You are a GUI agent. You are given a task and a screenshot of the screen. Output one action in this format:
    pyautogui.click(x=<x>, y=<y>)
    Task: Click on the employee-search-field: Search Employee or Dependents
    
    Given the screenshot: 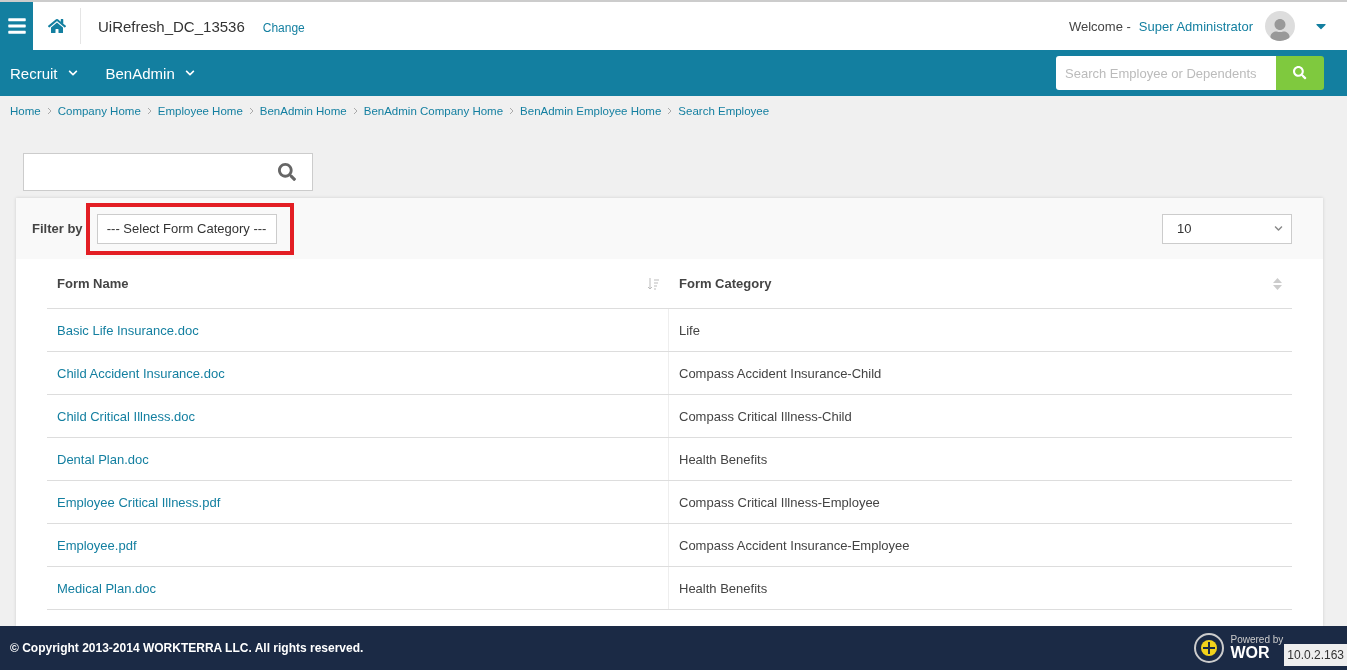 What is the action you would take?
    pyautogui.click(x=1166, y=73)
    